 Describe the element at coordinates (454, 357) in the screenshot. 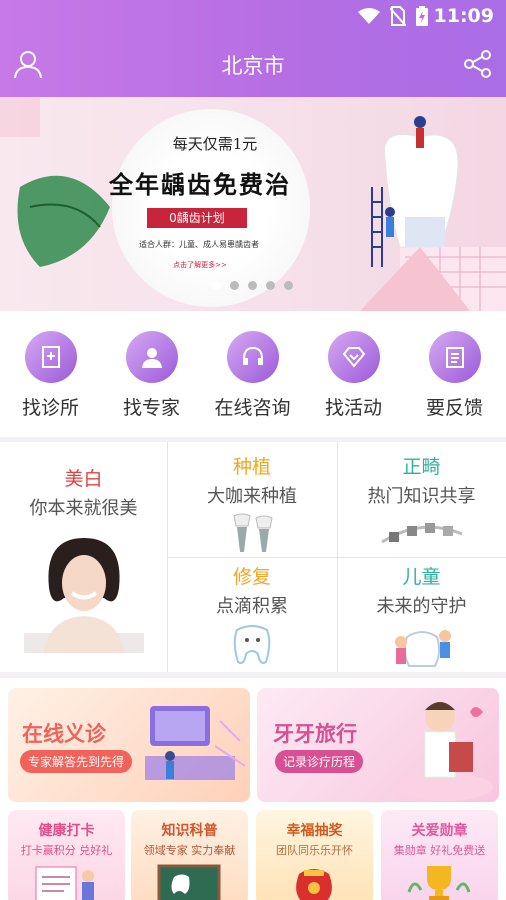

I see `clipboard-icon` at that location.